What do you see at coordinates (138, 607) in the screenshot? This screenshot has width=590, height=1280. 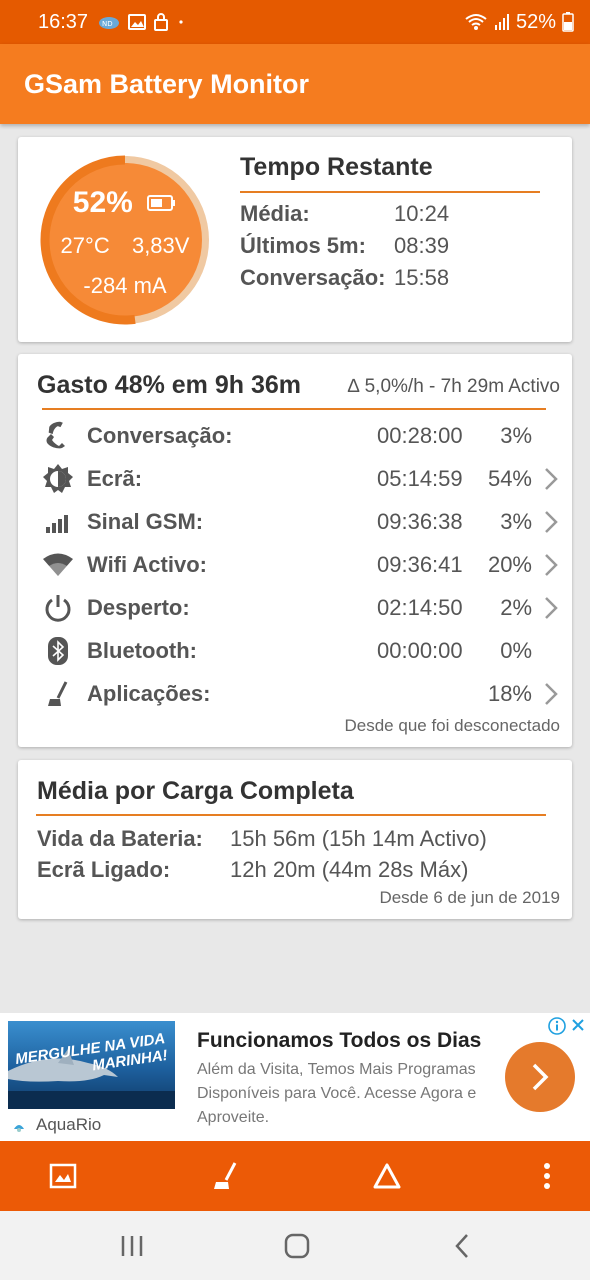 I see `usage-label: Desperto:` at bounding box center [138, 607].